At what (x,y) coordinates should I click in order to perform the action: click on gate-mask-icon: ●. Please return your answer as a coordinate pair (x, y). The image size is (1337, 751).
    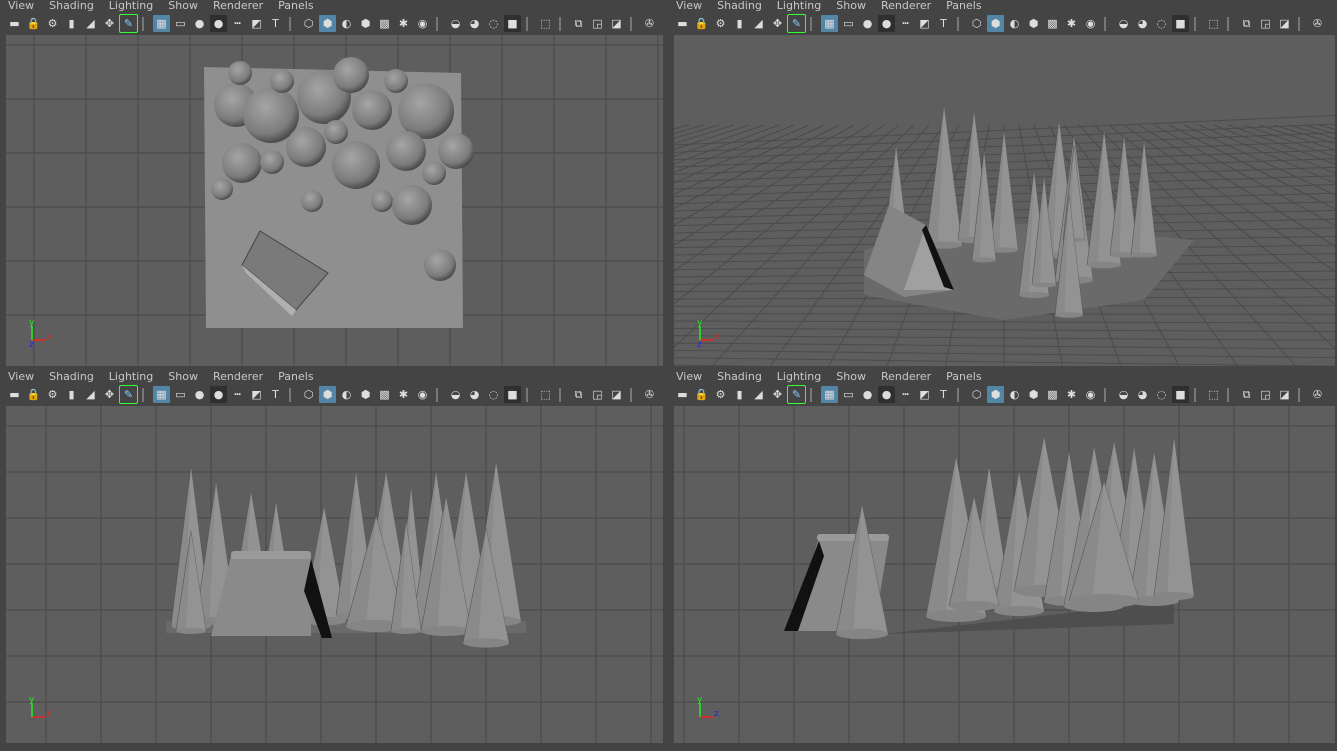
    Looking at the image, I should click on (886, 394).